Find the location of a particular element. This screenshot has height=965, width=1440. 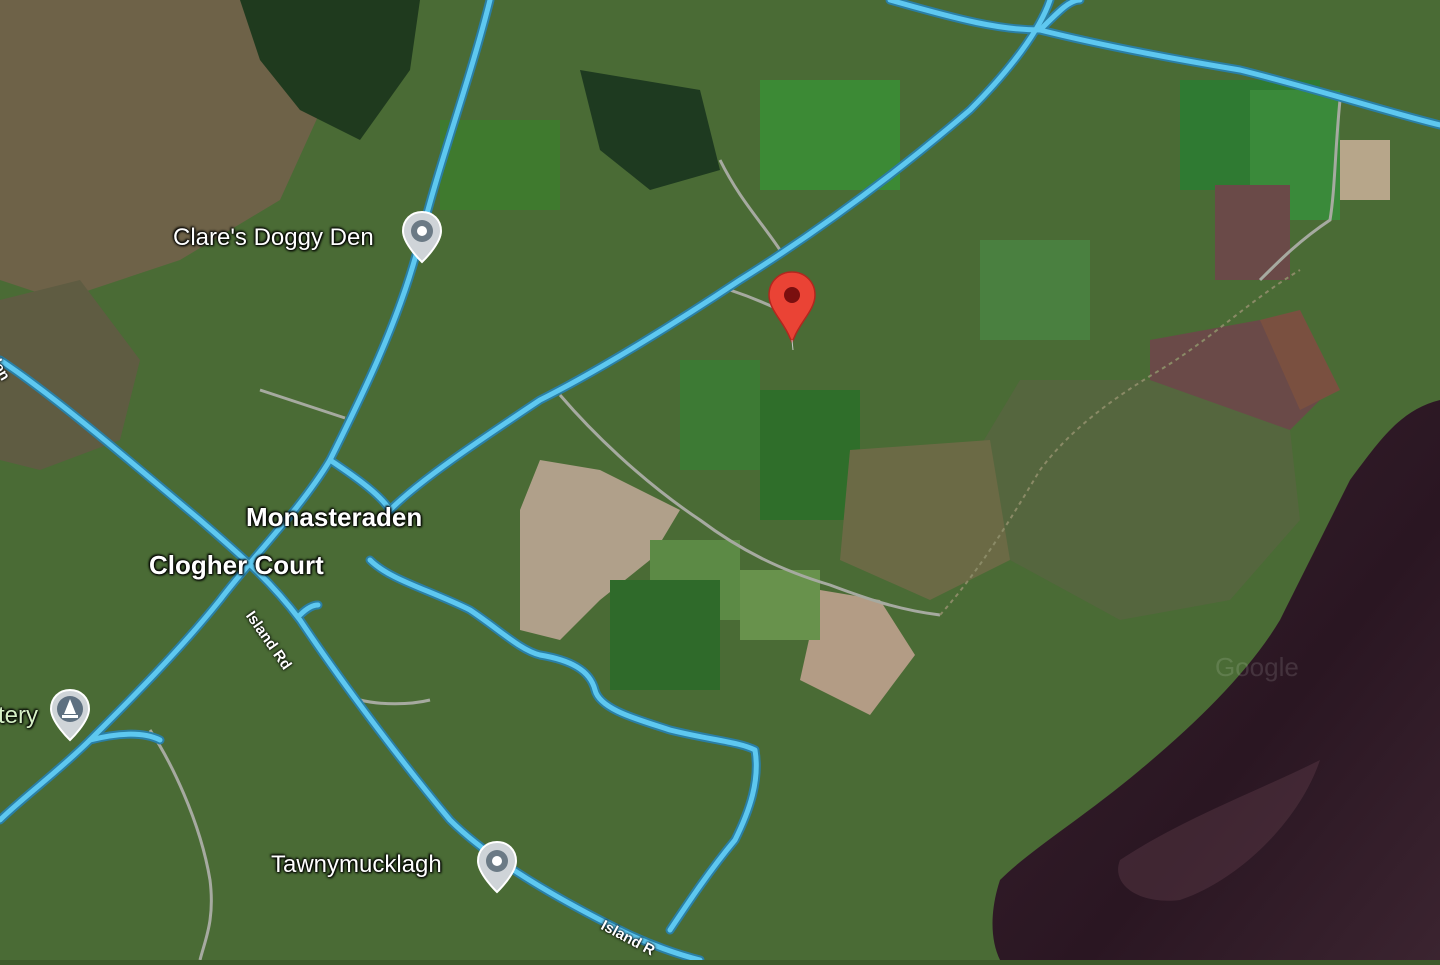

place-label-clogher-court: Clogher Court is located at coordinates (236, 565).